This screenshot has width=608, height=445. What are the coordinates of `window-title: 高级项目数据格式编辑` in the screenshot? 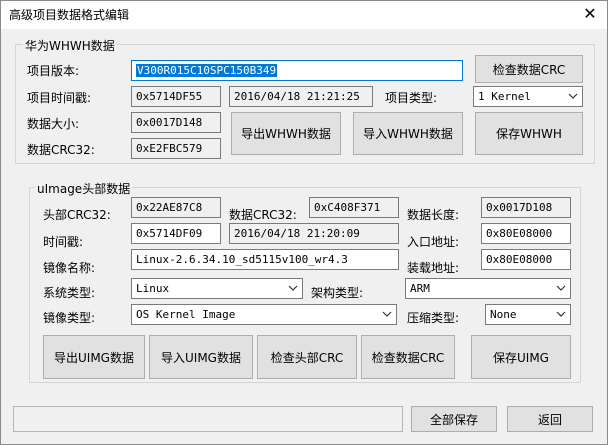 It's located at (69, 15).